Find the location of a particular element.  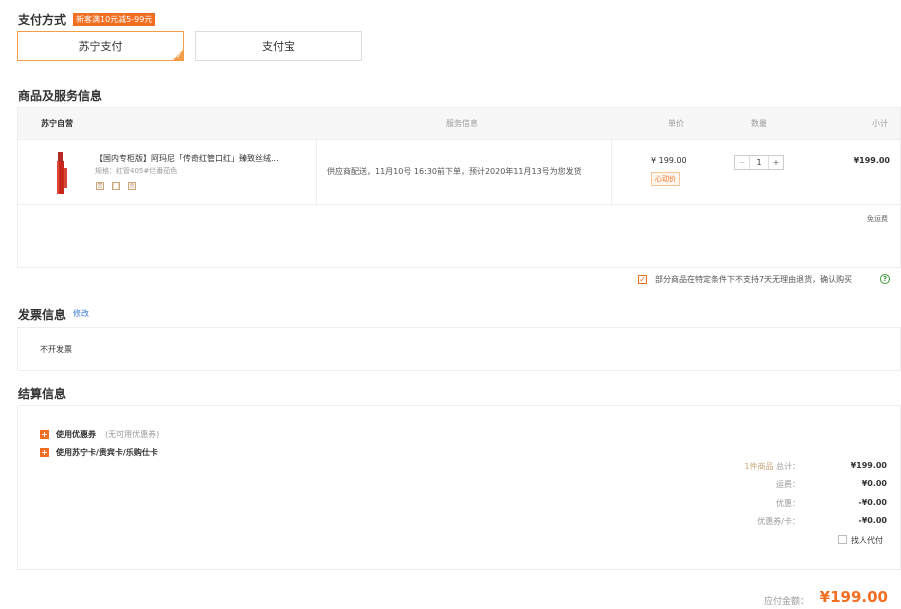

shipping-fee: 免运费 is located at coordinates (877, 219).